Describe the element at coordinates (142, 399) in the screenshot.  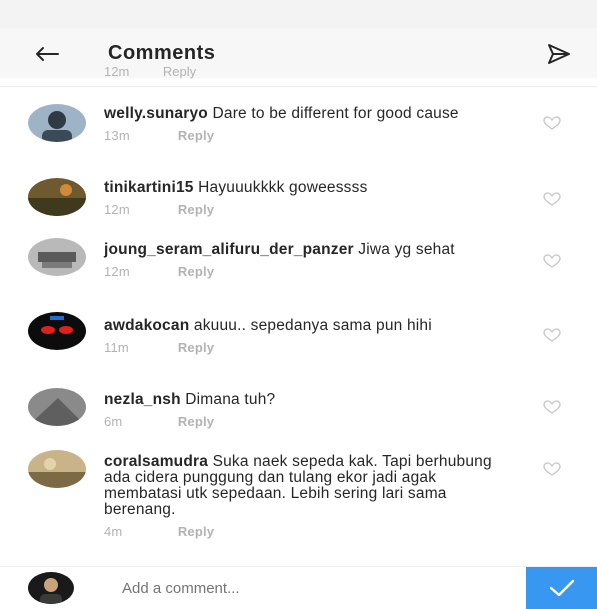
I see `username-link: nezla_nsh` at that location.